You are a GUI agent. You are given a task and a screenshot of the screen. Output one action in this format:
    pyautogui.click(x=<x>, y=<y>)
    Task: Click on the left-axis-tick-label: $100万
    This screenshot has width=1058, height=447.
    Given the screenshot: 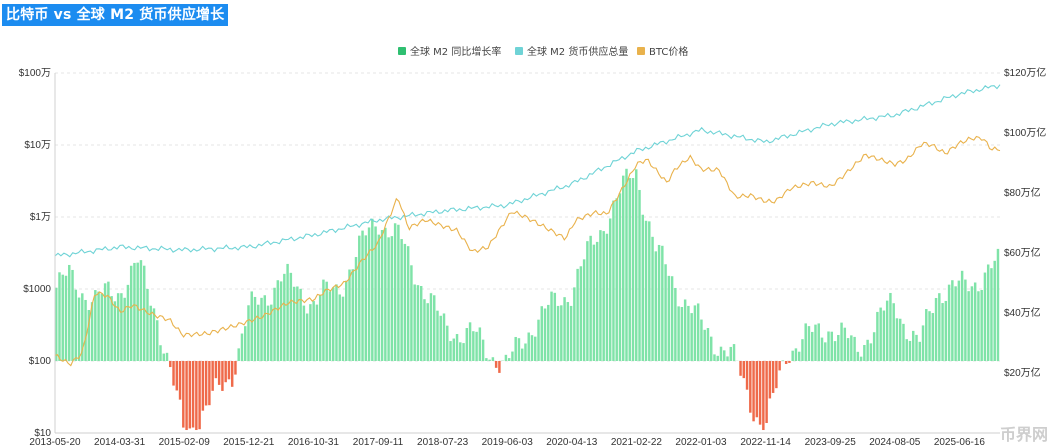 What is the action you would take?
    pyautogui.click(x=35, y=73)
    